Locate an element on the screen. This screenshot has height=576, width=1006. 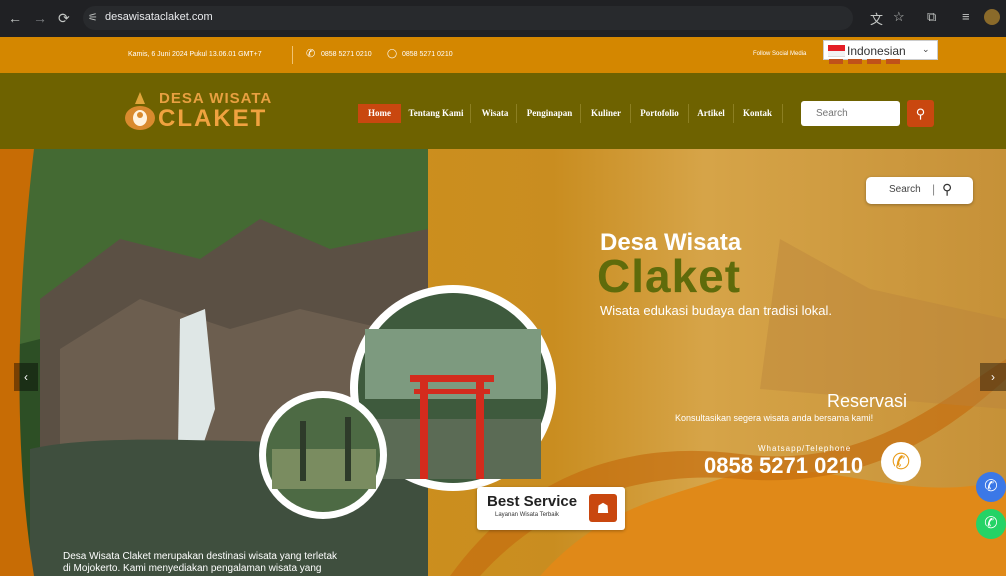
language-label: Indonesian is located at coordinates (876, 51).